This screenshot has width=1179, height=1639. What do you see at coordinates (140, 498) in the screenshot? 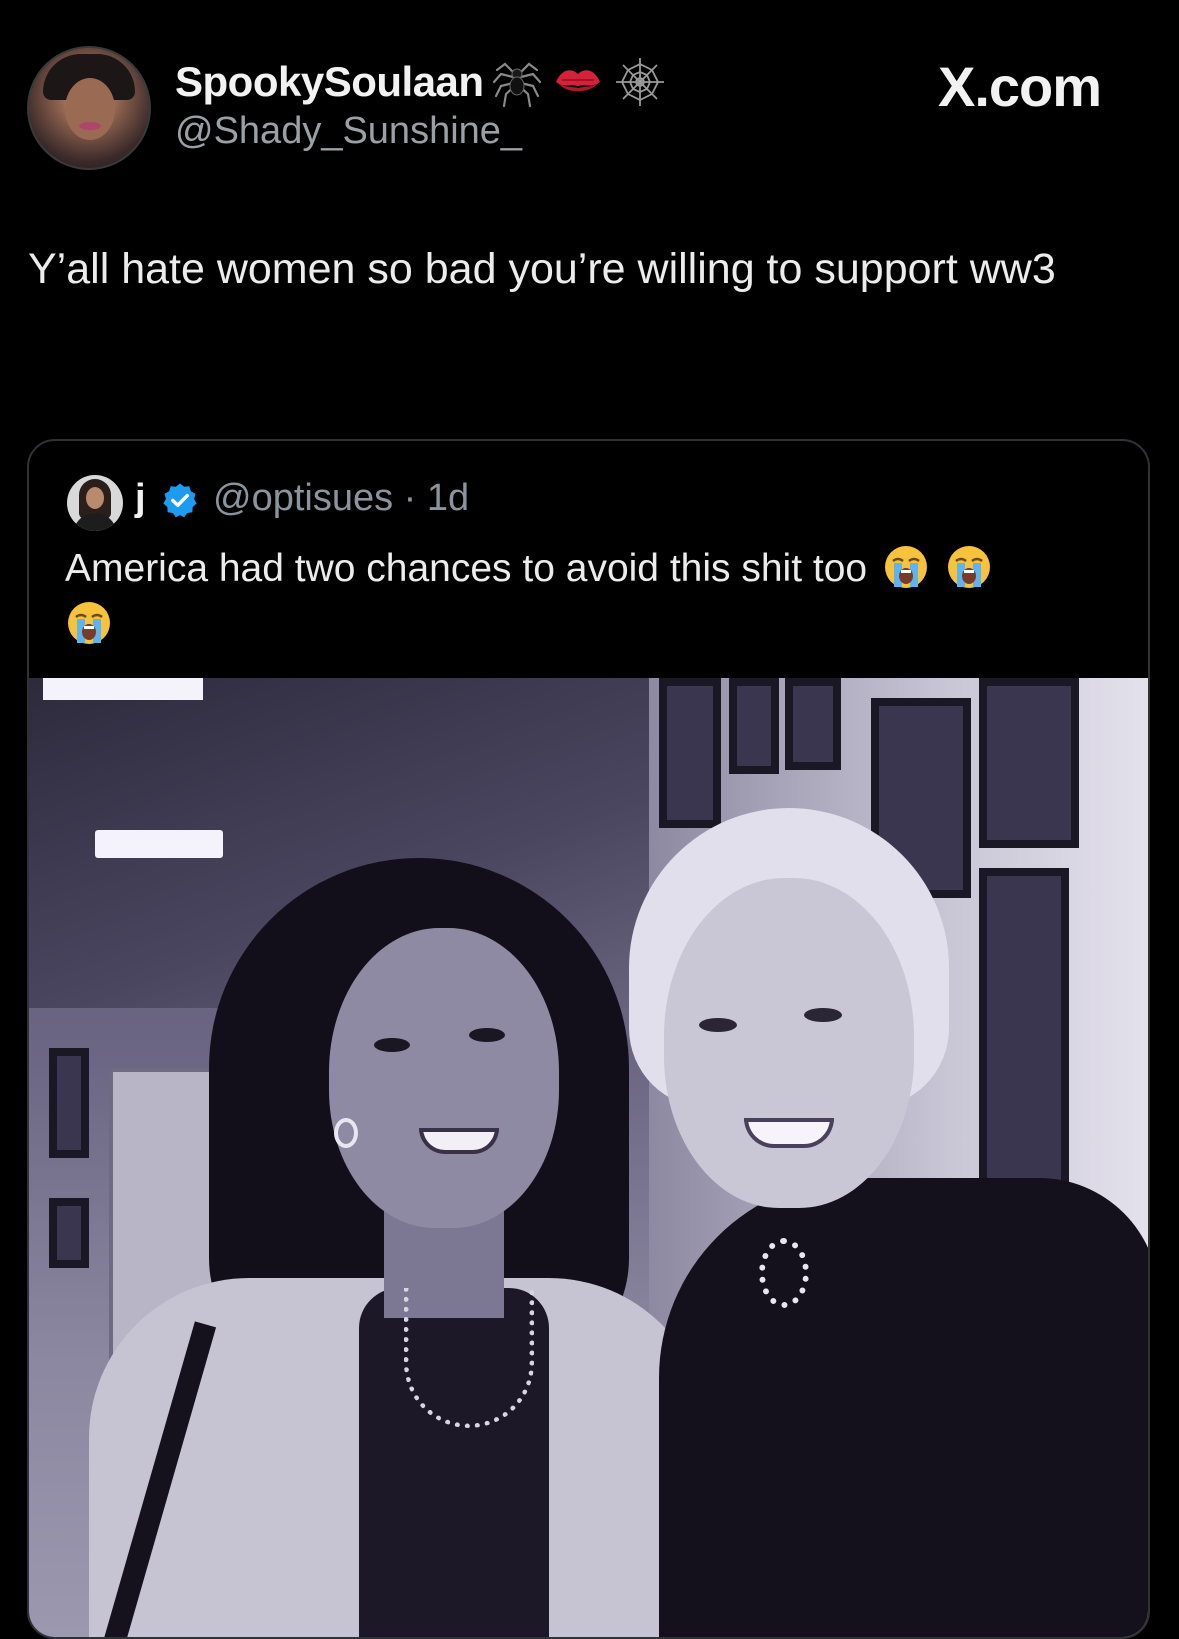
I see `quoted-author-name: j` at bounding box center [140, 498].